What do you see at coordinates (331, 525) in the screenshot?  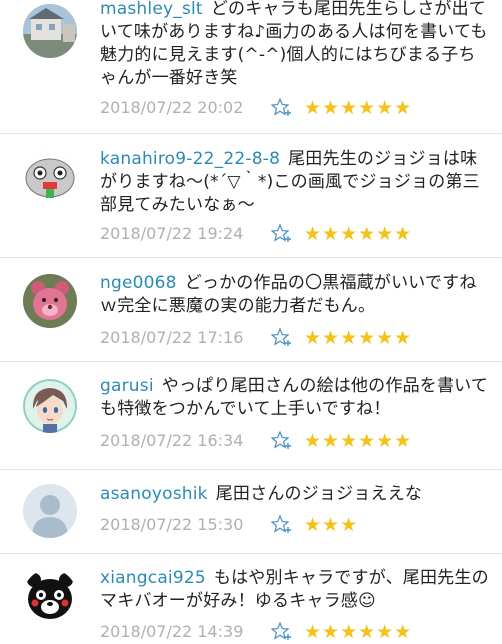 I see `rating-stars: ★★★` at bounding box center [331, 525].